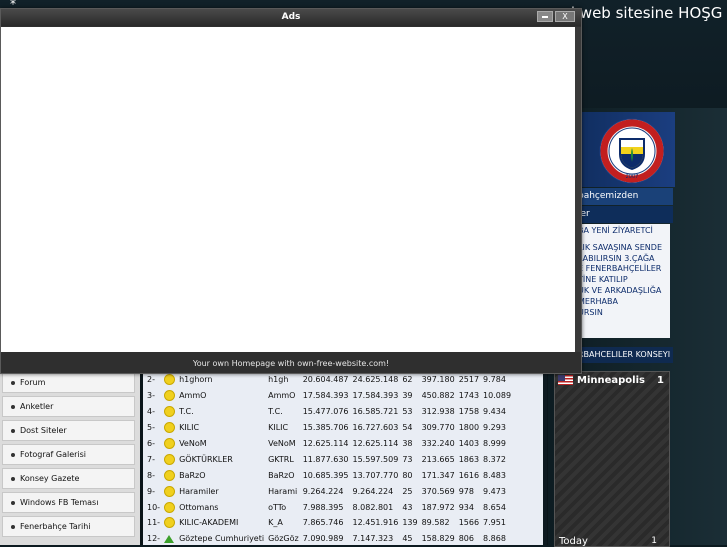  What do you see at coordinates (642, 13) in the screenshot?
I see `welcome-banner: yi web sitesine HOŞG` at bounding box center [642, 13].